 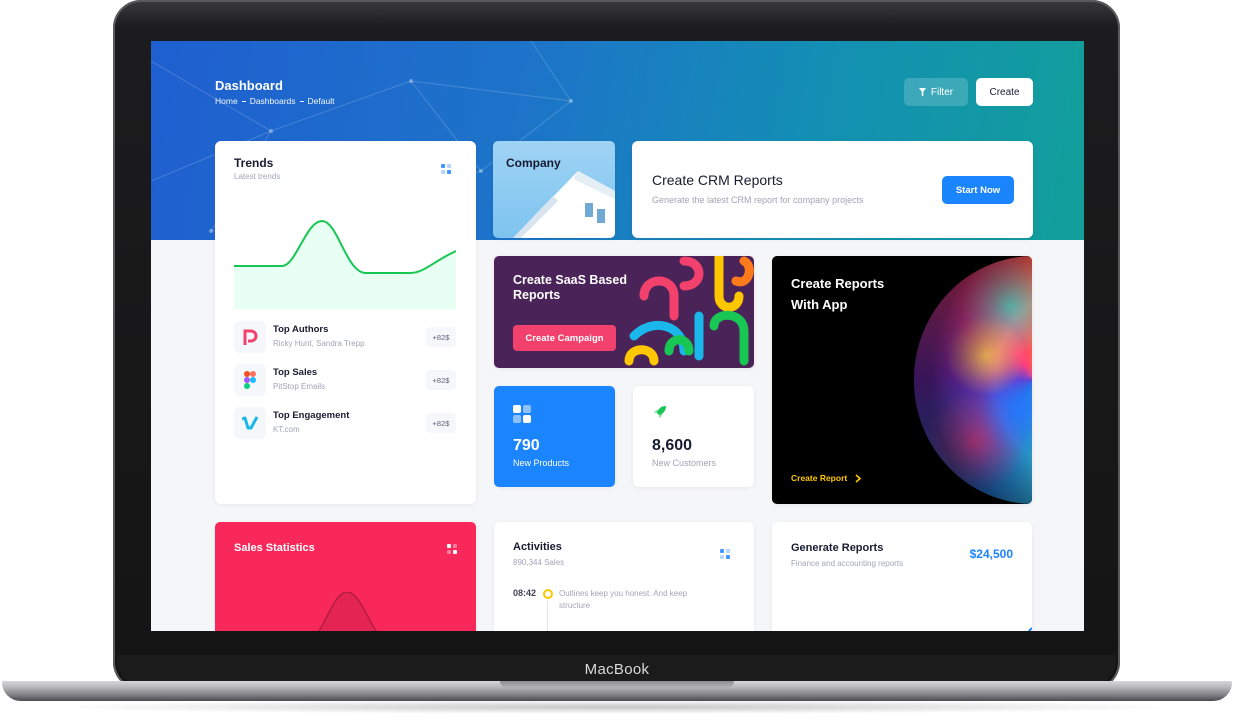 I want to click on abstract-shapes-decoration, so click(x=689, y=311).